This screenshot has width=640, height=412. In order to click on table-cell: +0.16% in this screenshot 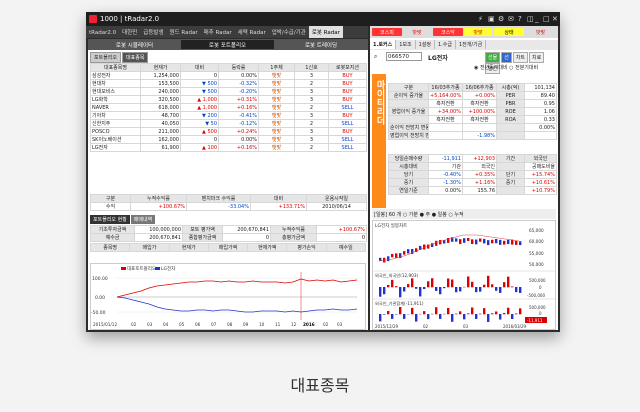, I will do `click(238, 107)`.